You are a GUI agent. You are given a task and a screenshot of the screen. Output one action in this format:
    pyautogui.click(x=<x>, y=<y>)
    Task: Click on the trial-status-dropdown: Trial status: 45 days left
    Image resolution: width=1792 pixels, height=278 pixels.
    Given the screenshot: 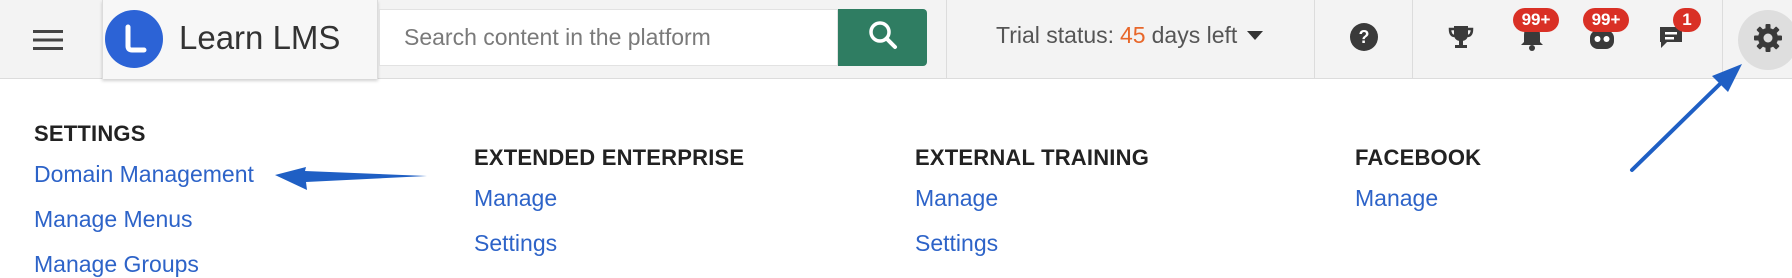 What is the action you would take?
    pyautogui.click(x=1130, y=35)
    